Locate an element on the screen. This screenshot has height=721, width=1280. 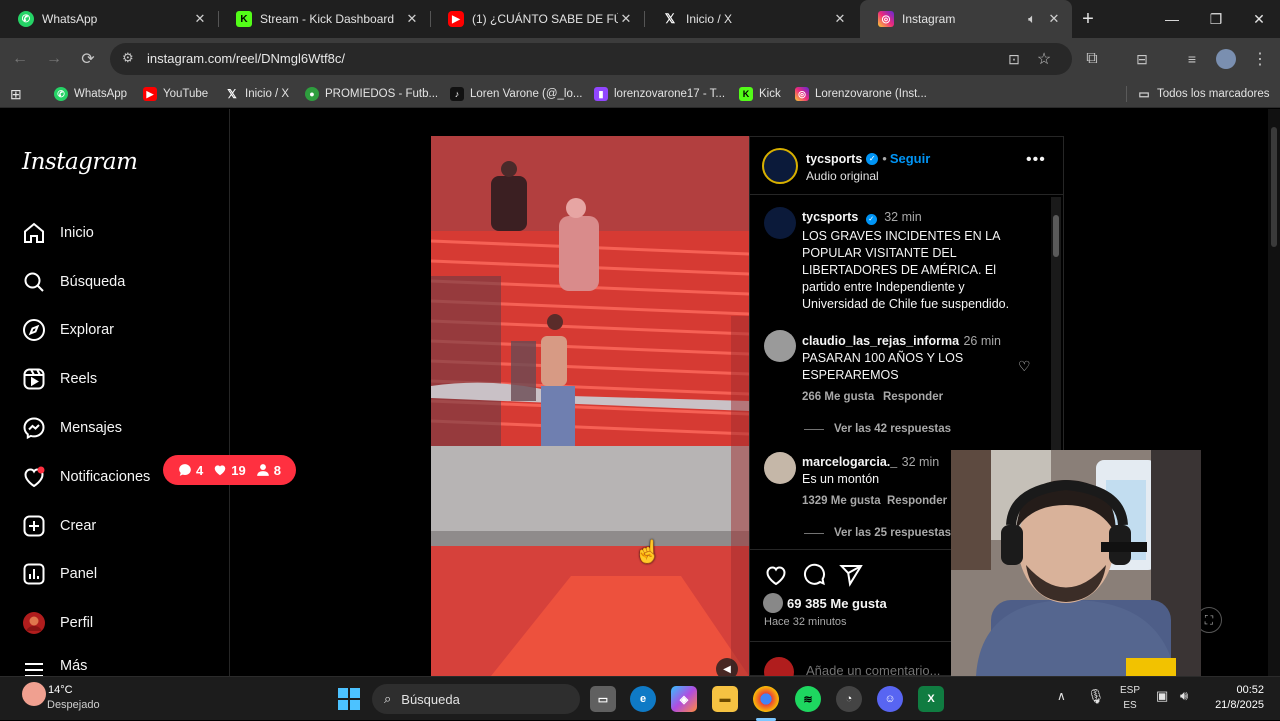
chrome-icon is located at coordinates (766, 699).